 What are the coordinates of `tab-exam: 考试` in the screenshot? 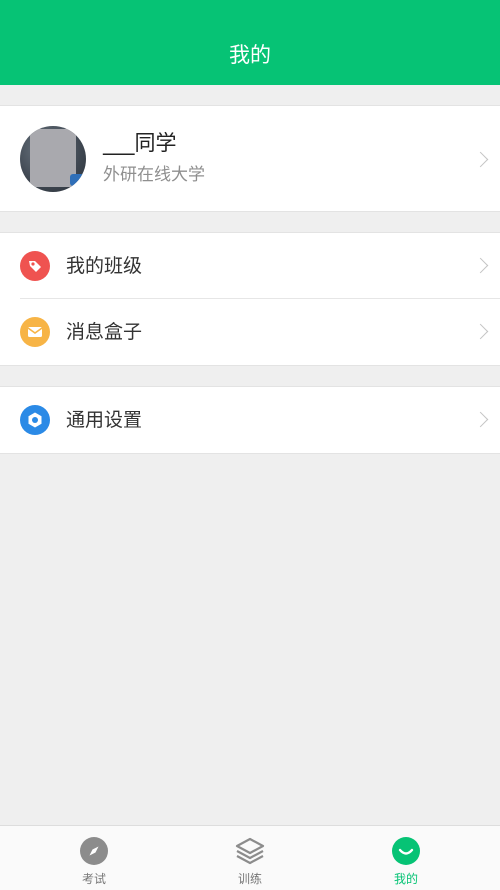 It's located at (94, 858).